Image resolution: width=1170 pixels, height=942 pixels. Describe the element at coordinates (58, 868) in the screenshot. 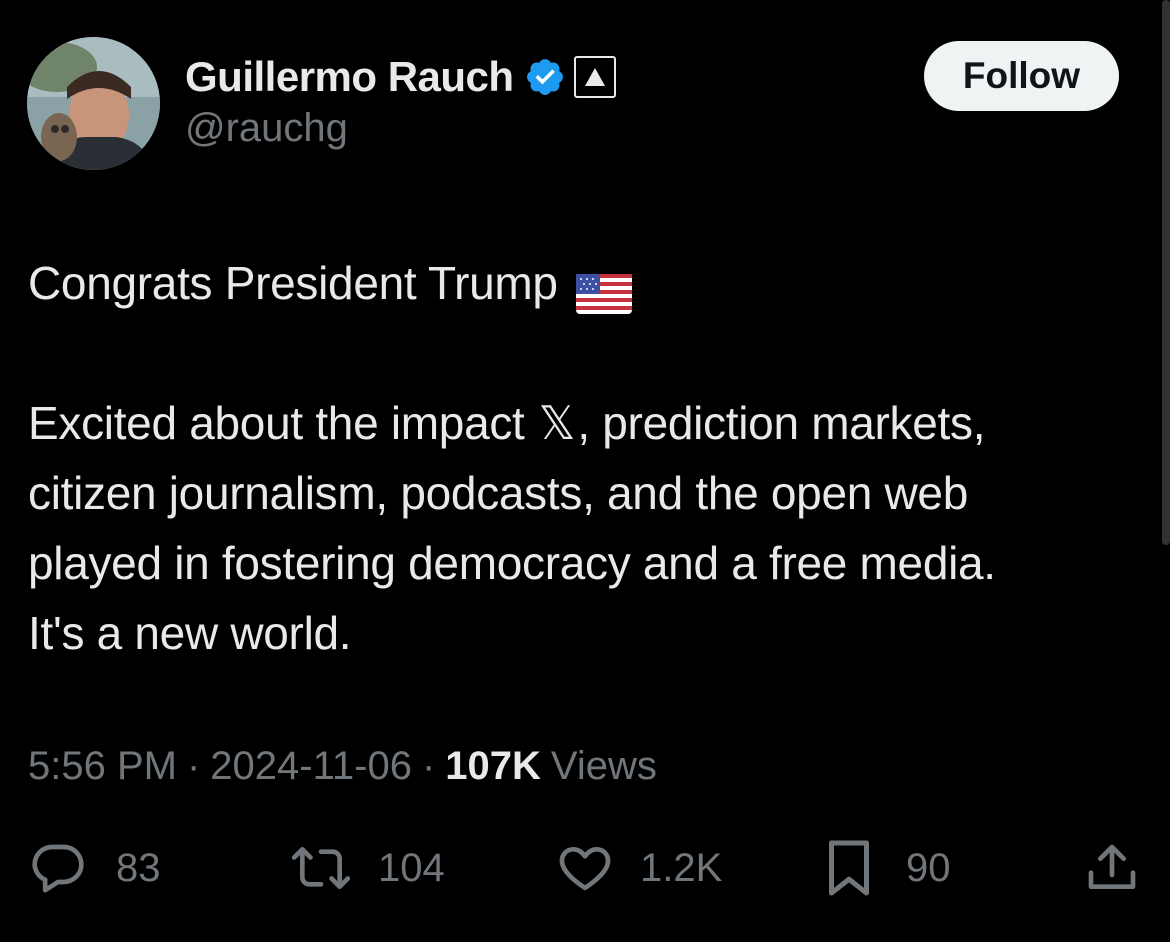

I see `reply-icon` at that location.